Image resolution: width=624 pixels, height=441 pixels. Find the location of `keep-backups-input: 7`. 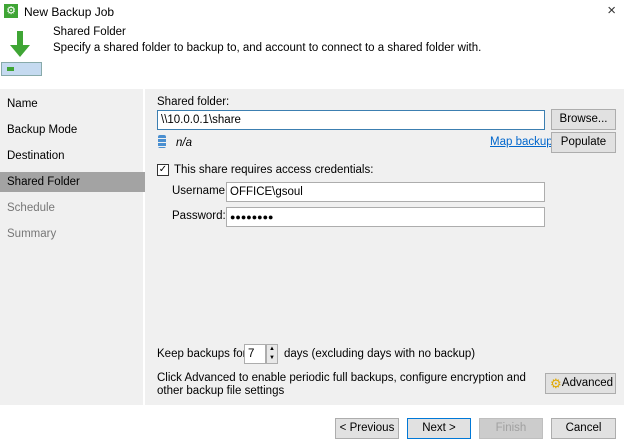

keep-backups-input: 7 is located at coordinates (255, 354).